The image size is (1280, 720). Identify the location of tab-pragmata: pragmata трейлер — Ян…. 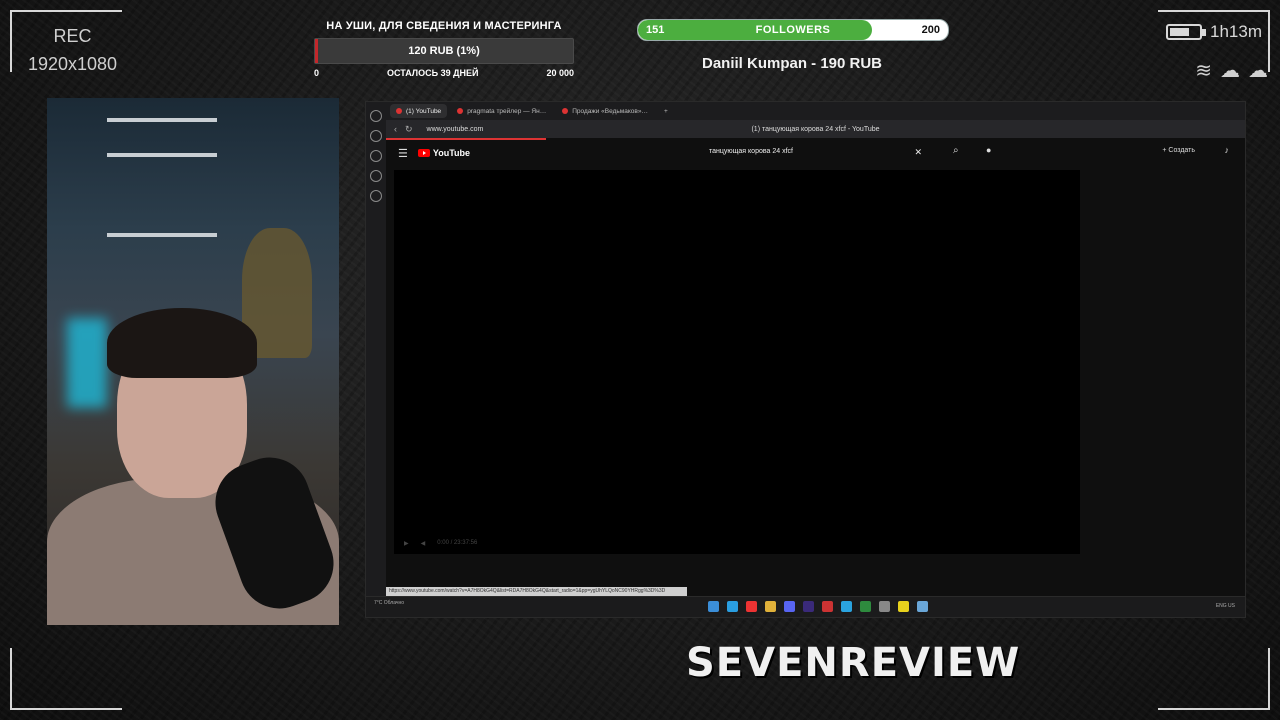
(501, 111).